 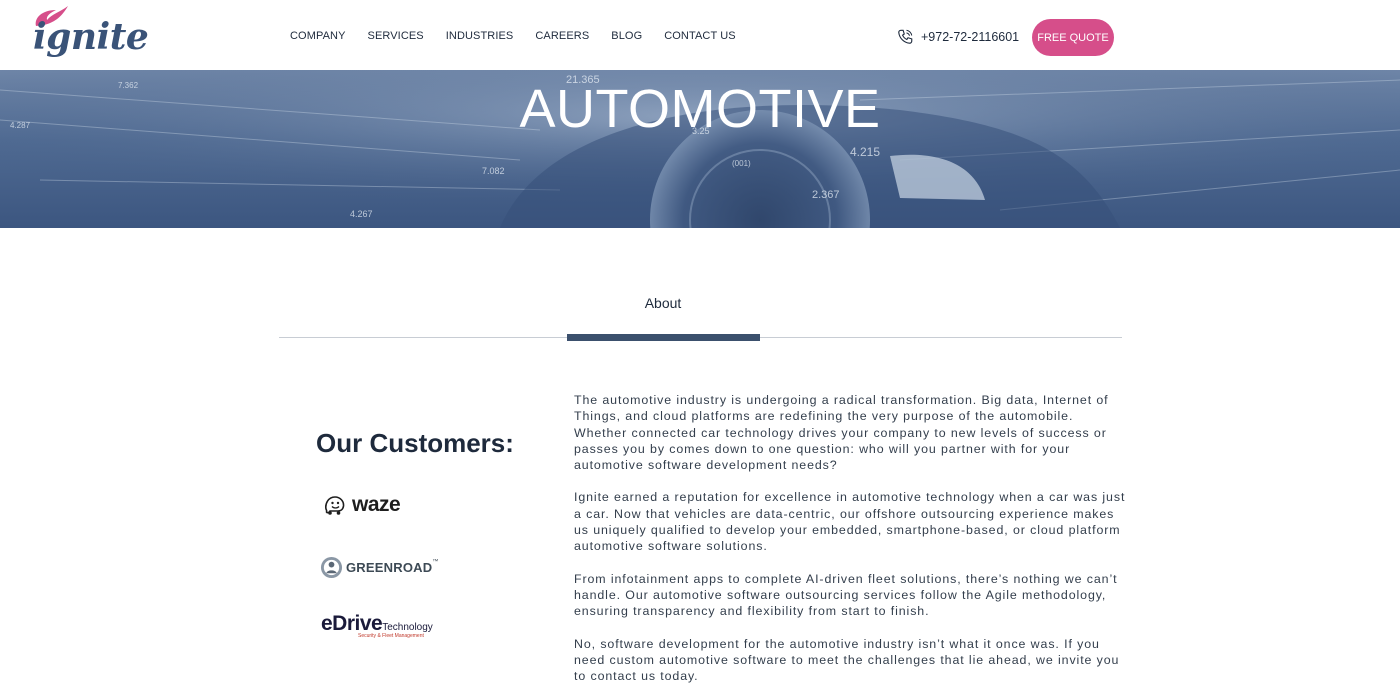 I want to click on greenroad-wordmark: GREENROAD, so click(x=389, y=567).